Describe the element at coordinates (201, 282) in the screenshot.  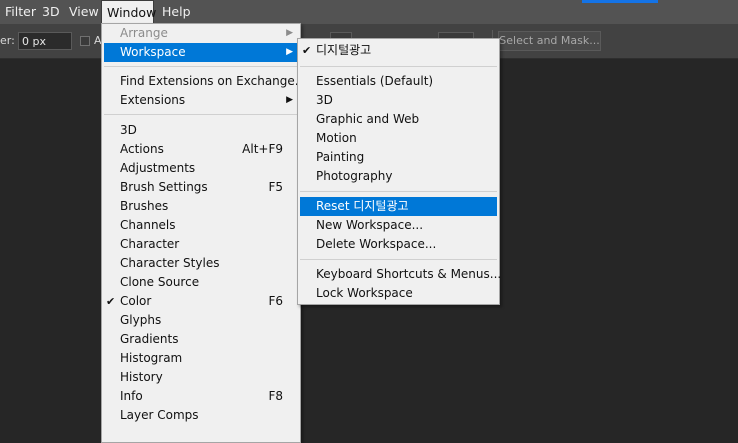
I see `menu-item-clone-source: Clone Source` at that location.